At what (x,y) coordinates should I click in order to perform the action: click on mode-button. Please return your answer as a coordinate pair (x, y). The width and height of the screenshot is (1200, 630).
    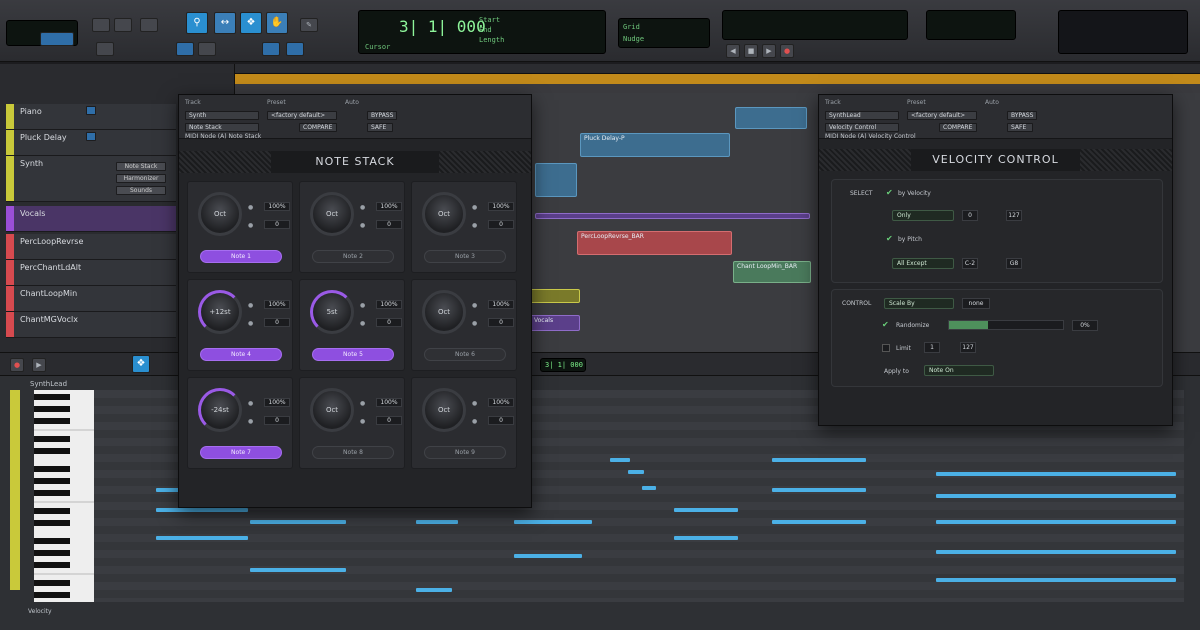
    Looking at the image, I should click on (57, 39).